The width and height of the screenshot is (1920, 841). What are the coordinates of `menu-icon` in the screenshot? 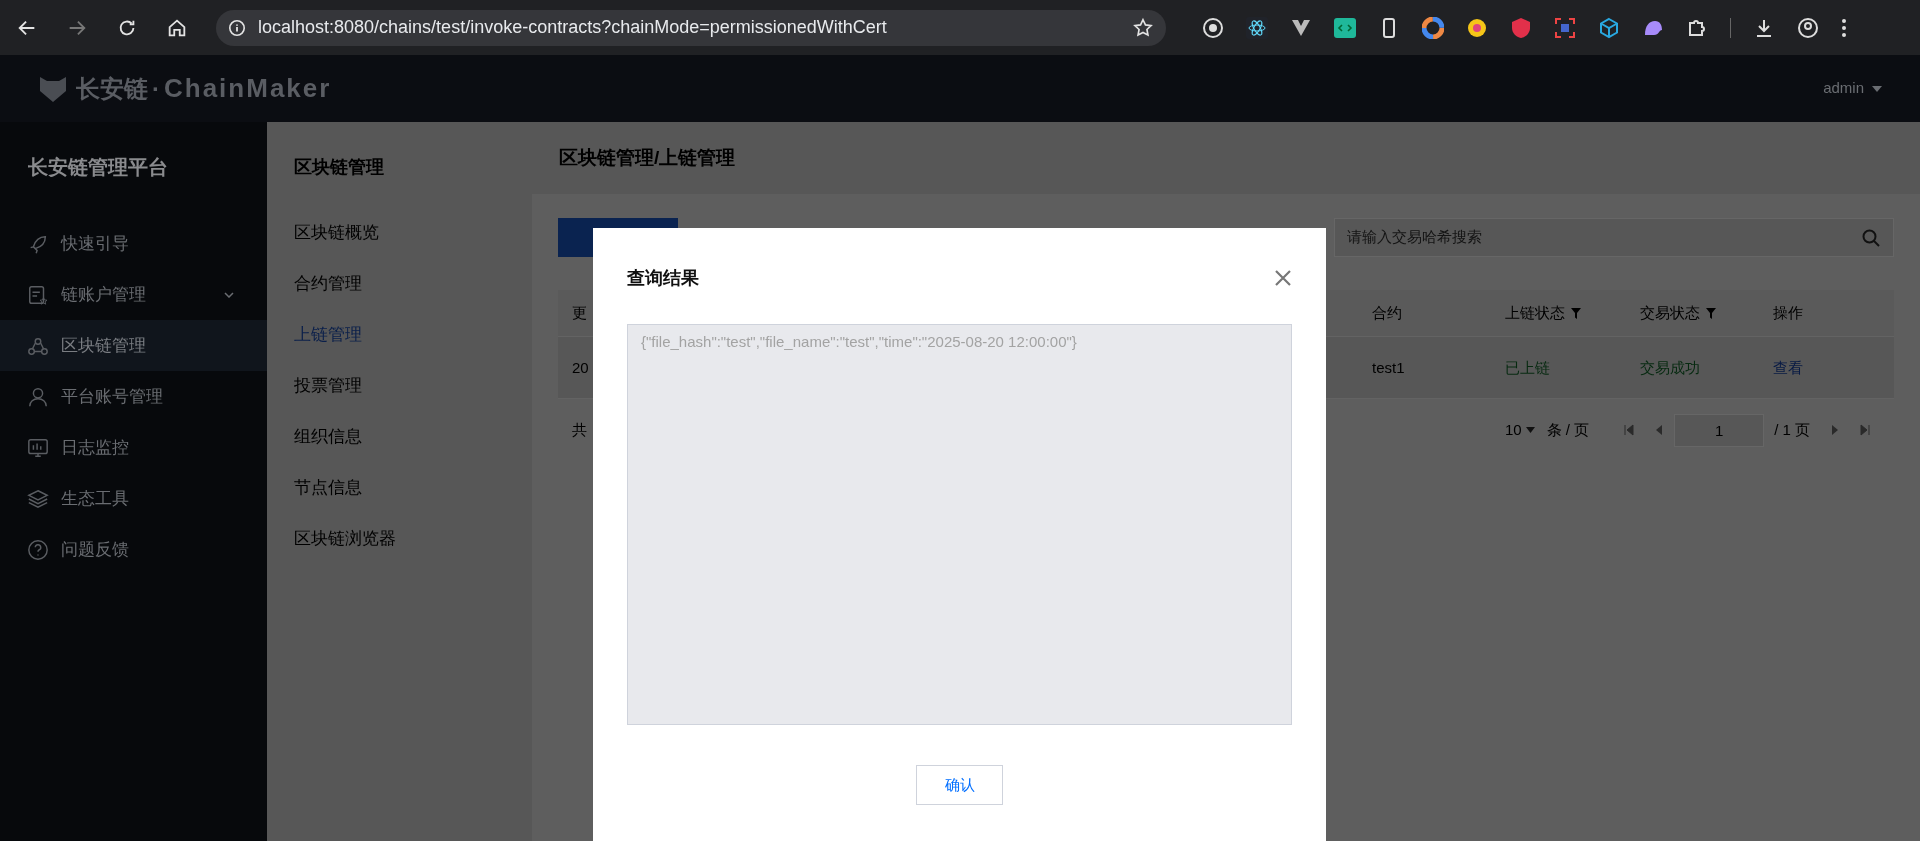 It's located at (1844, 27).